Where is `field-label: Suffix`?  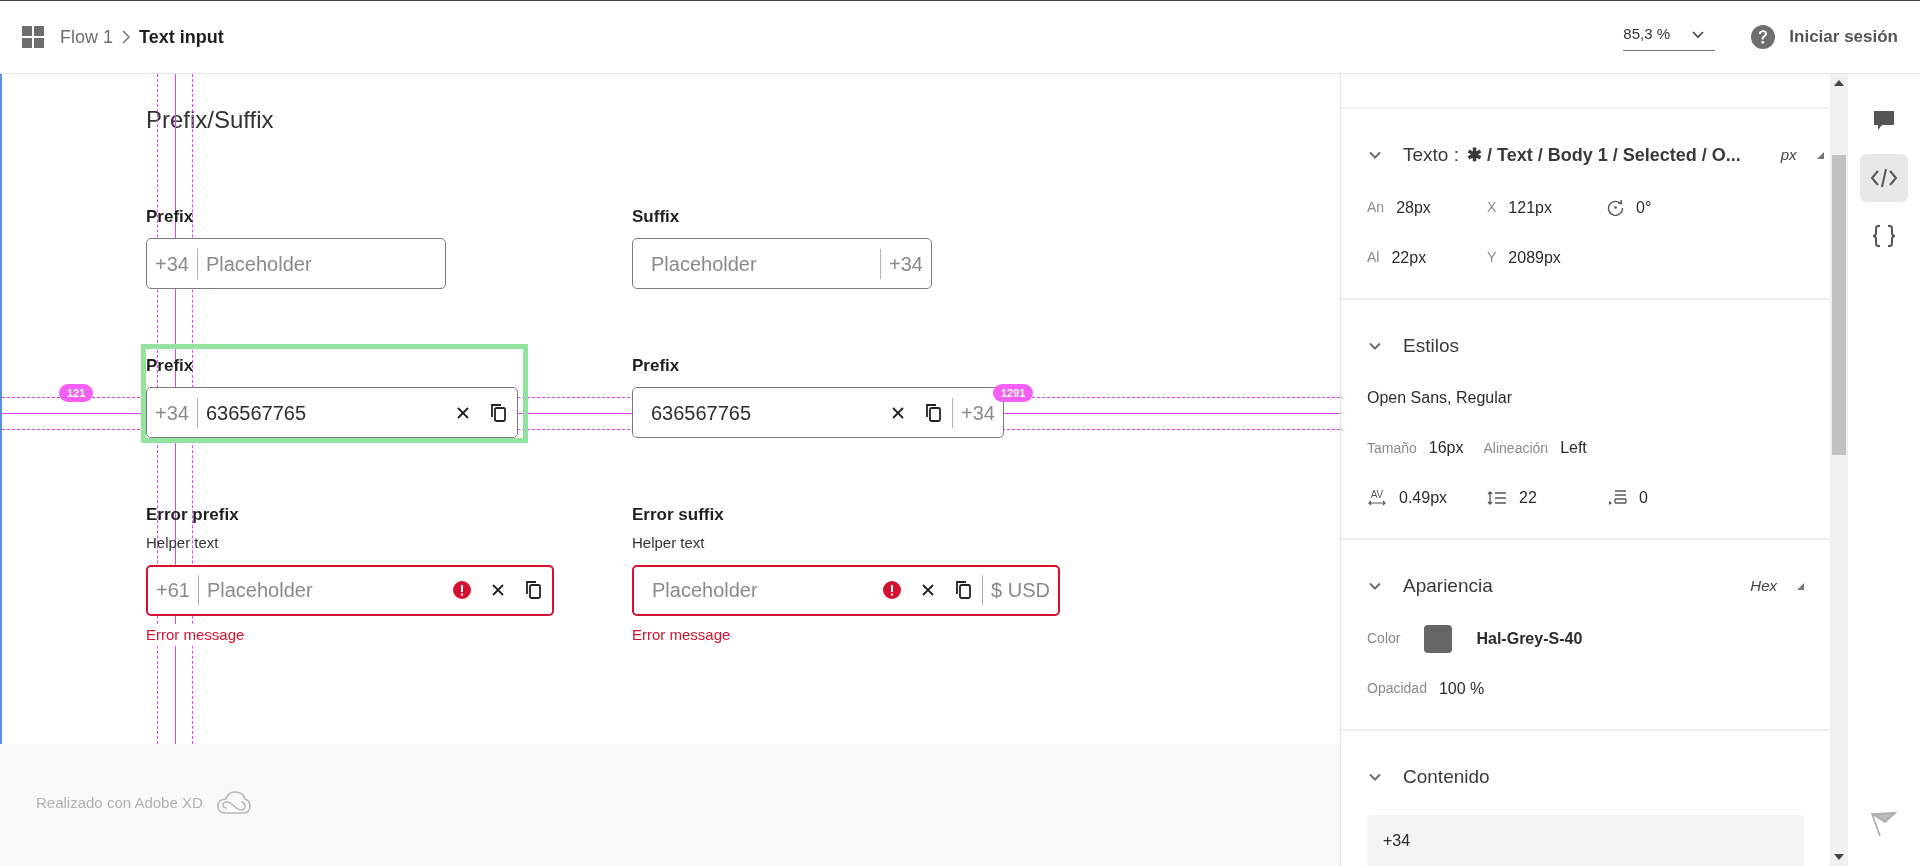 field-label: Suffix is located at coordinates (656, 217).